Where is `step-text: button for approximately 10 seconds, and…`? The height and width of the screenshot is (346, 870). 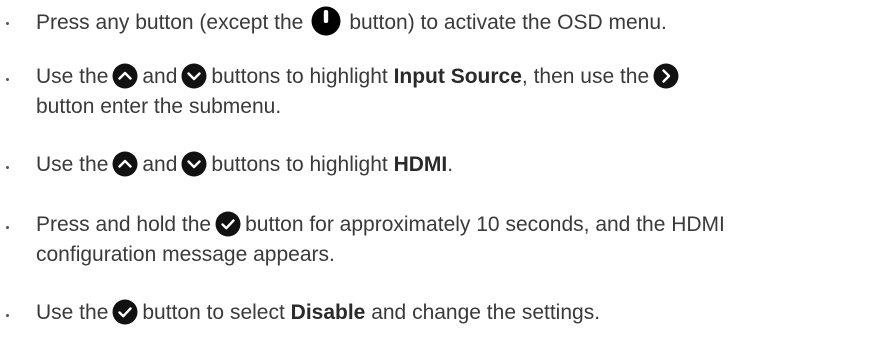 step-text: button for approximately 10 seconds, and… is located at coordinates (485, 224).